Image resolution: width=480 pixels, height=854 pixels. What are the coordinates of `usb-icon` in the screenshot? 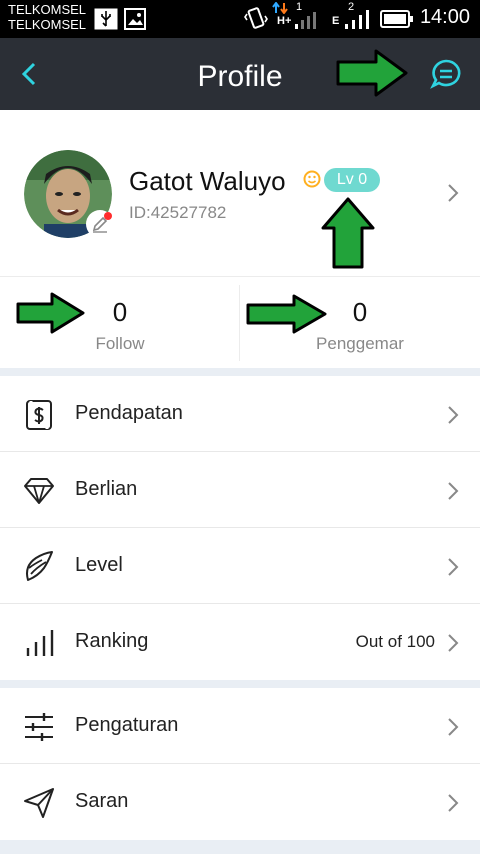 It's located at (106, 19).